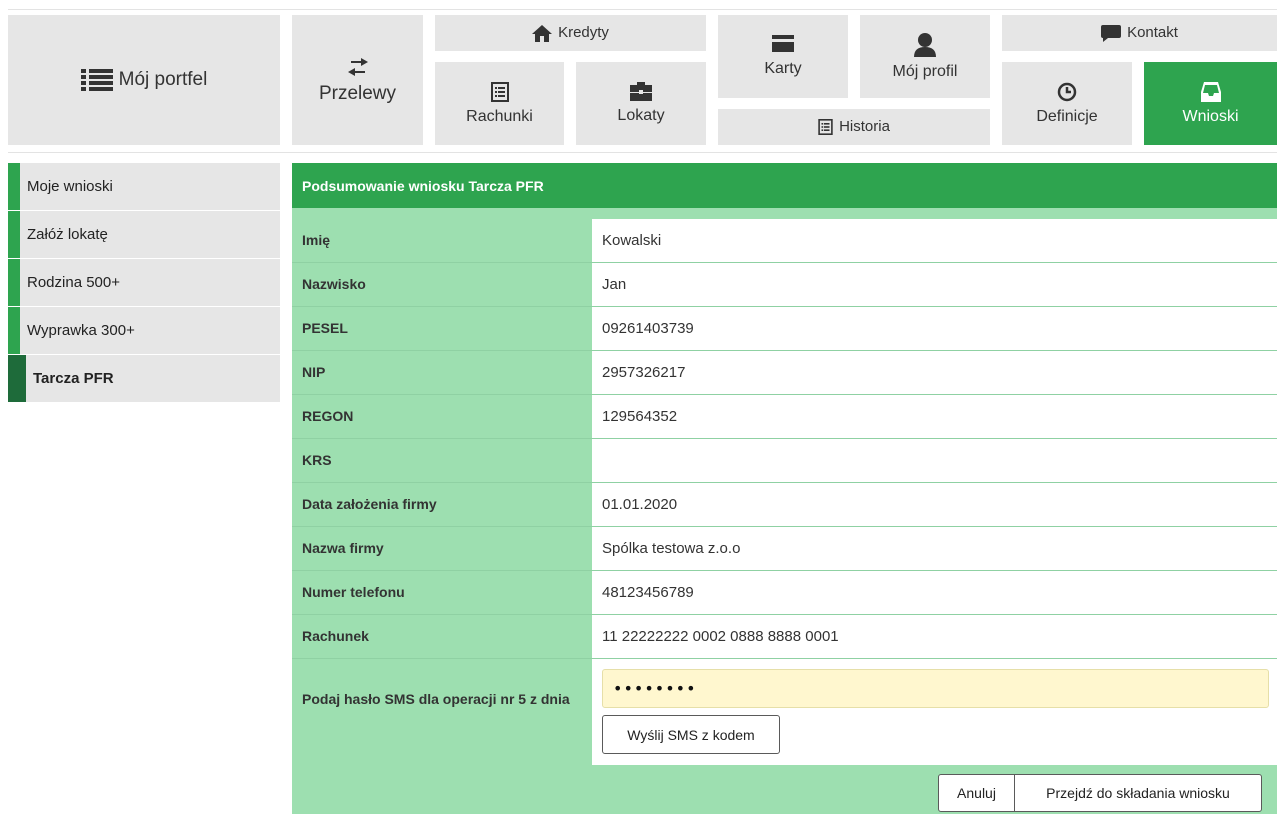  What do you see at coordinates (1210, 116) in the screenshot?
I see `nav-wnioski-label: Wnioski` at bounding box center [1210, 116].